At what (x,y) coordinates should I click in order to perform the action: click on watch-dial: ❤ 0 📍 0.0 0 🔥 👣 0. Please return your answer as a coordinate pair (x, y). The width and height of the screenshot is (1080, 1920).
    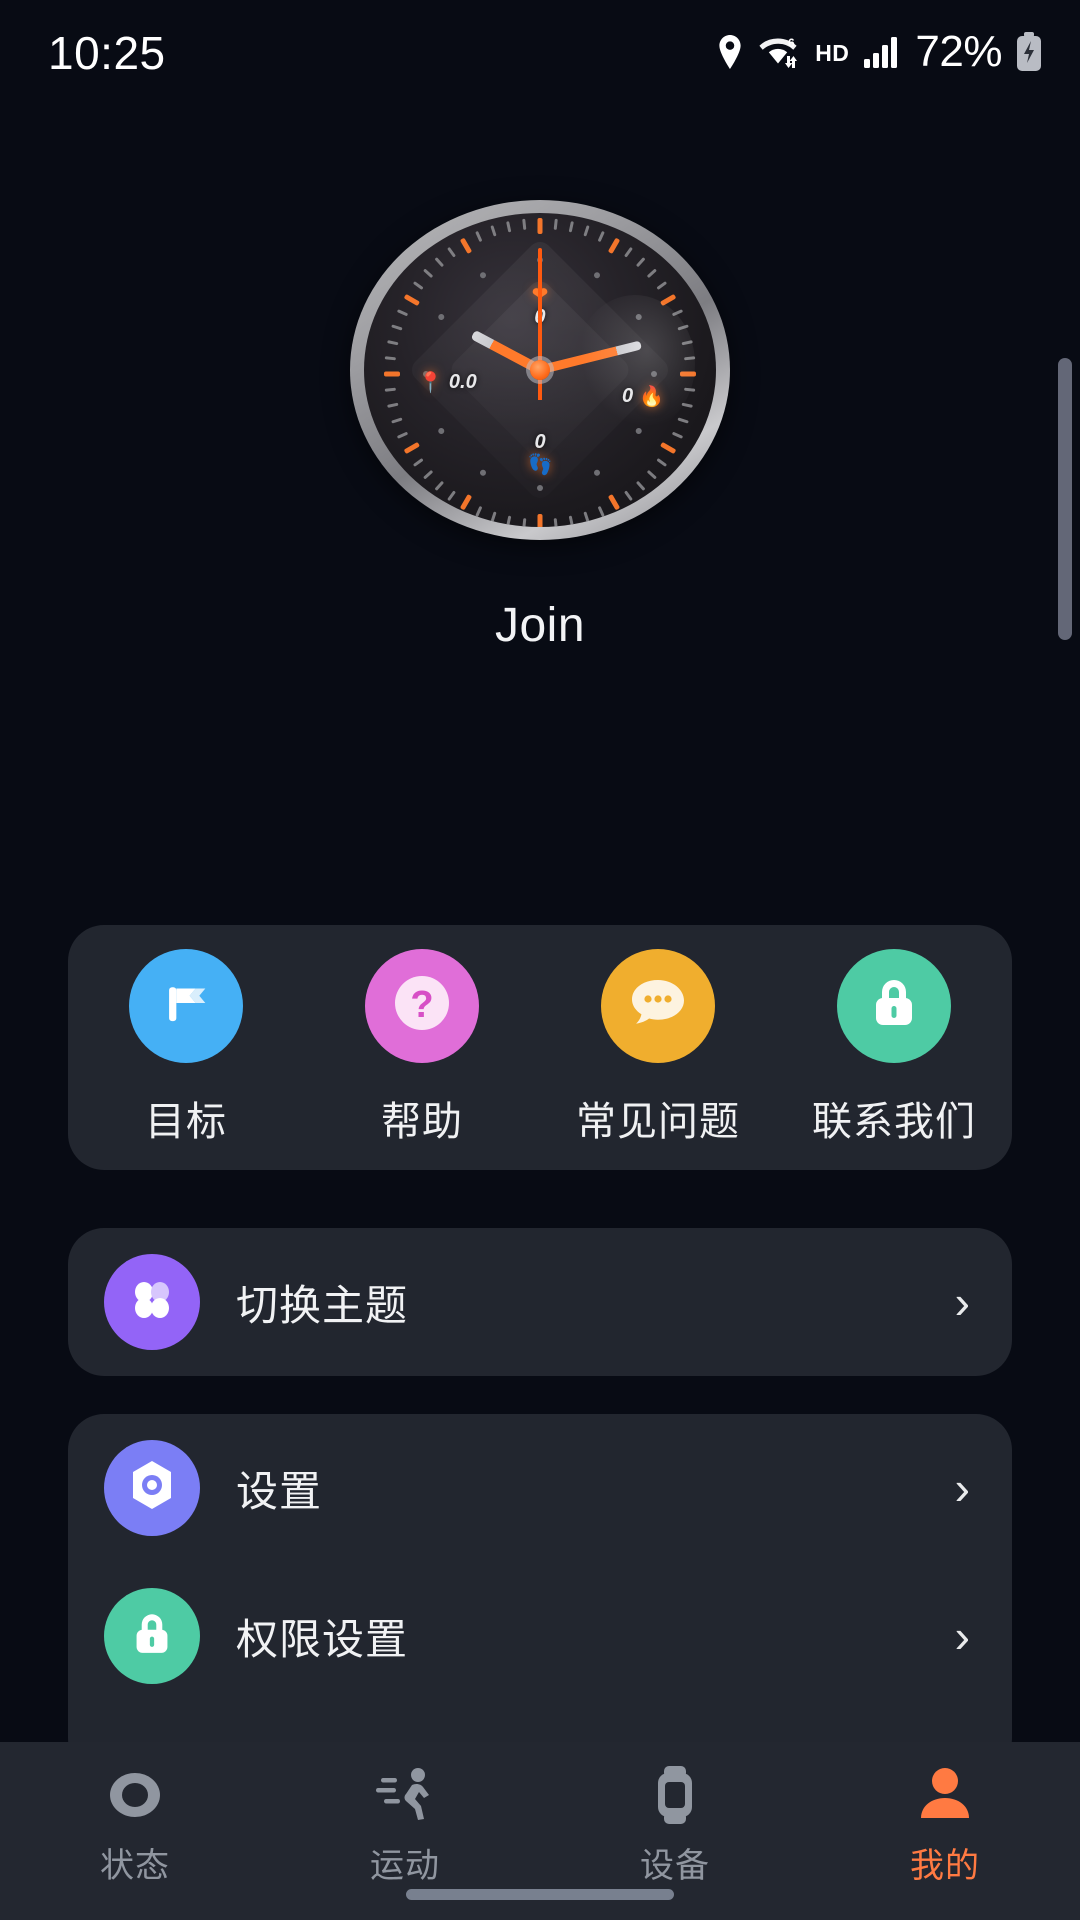
    Looking at the image, I should click on (540, 370).